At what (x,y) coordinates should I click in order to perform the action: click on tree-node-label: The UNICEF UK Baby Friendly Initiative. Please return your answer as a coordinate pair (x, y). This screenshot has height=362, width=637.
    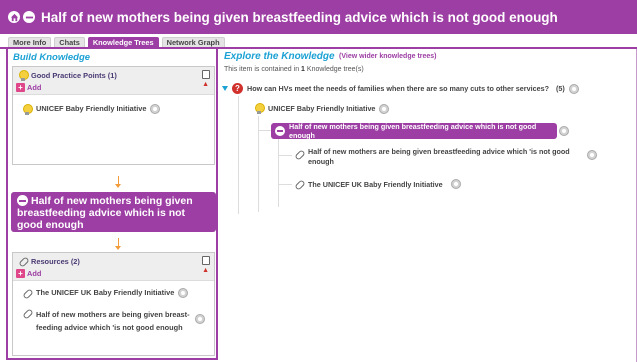
    Looking at the image, I should click on (375, 184).